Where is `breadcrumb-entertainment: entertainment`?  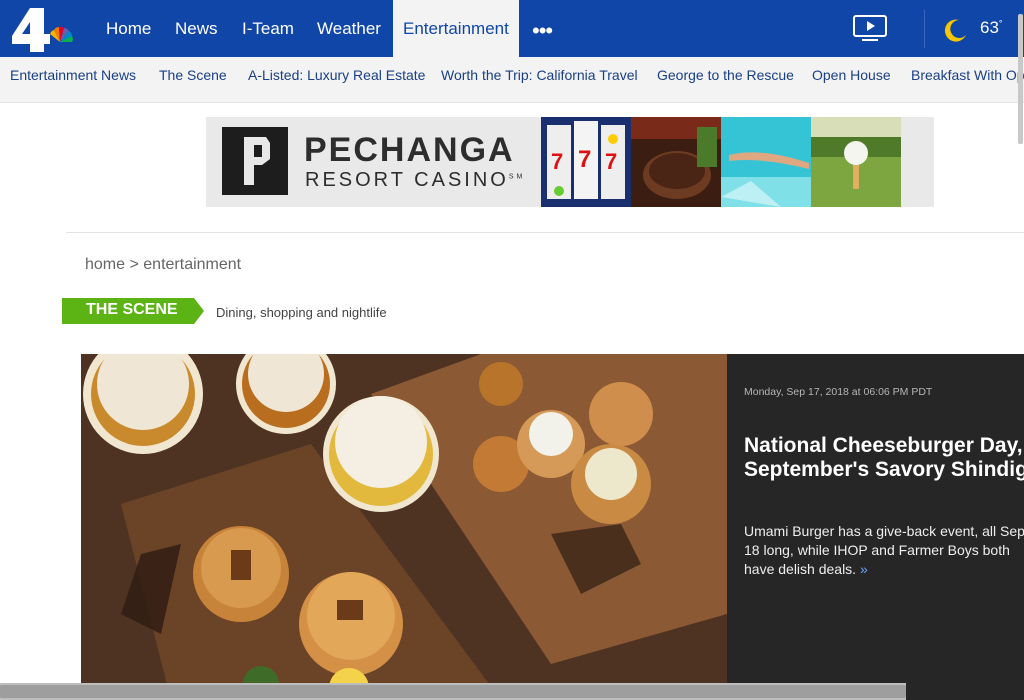
breadcrumb-entertainment: entertainment is located at coordinates (192, 264).